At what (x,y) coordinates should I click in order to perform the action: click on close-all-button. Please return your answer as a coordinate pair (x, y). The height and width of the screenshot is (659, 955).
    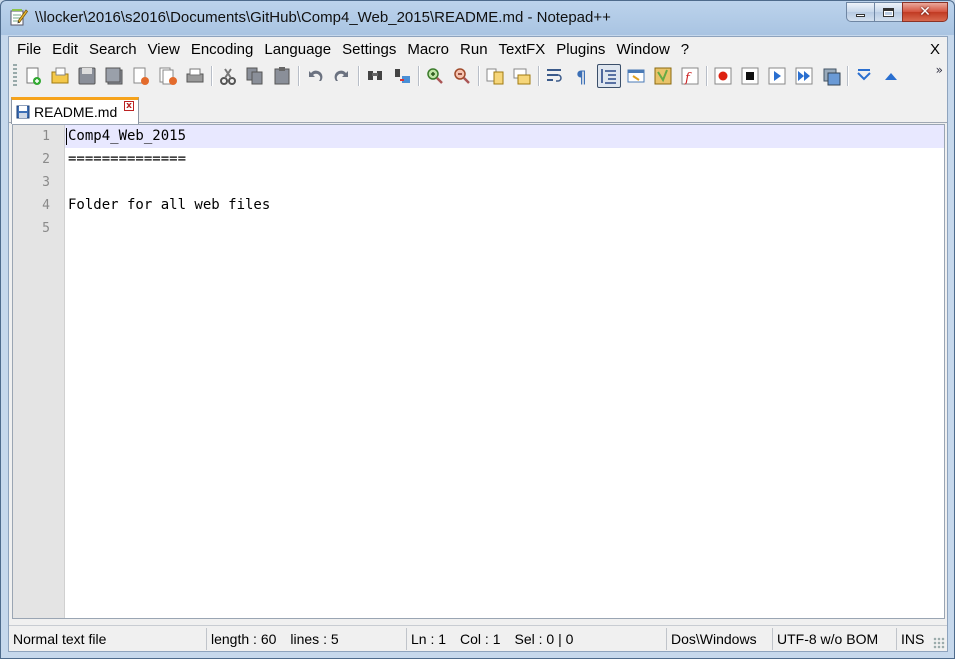
    Looking at the image, I should click on (168, 76).